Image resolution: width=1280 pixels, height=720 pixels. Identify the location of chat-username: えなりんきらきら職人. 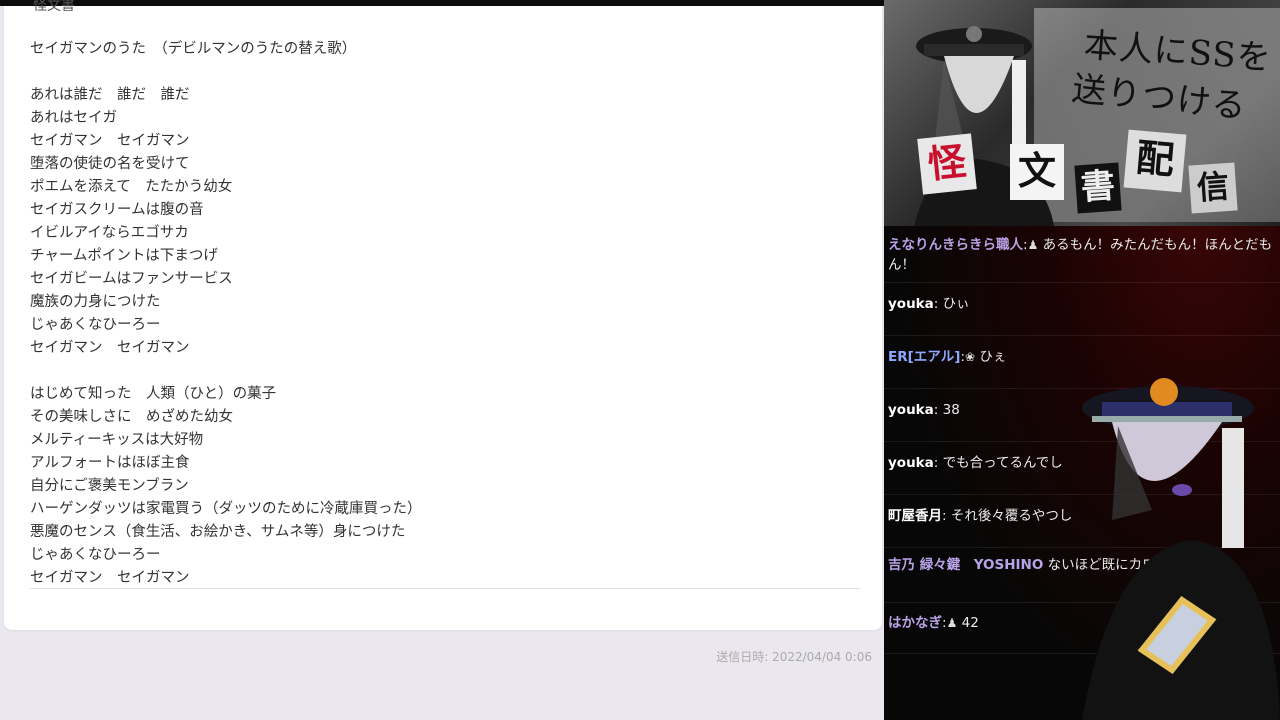
(955, 245).